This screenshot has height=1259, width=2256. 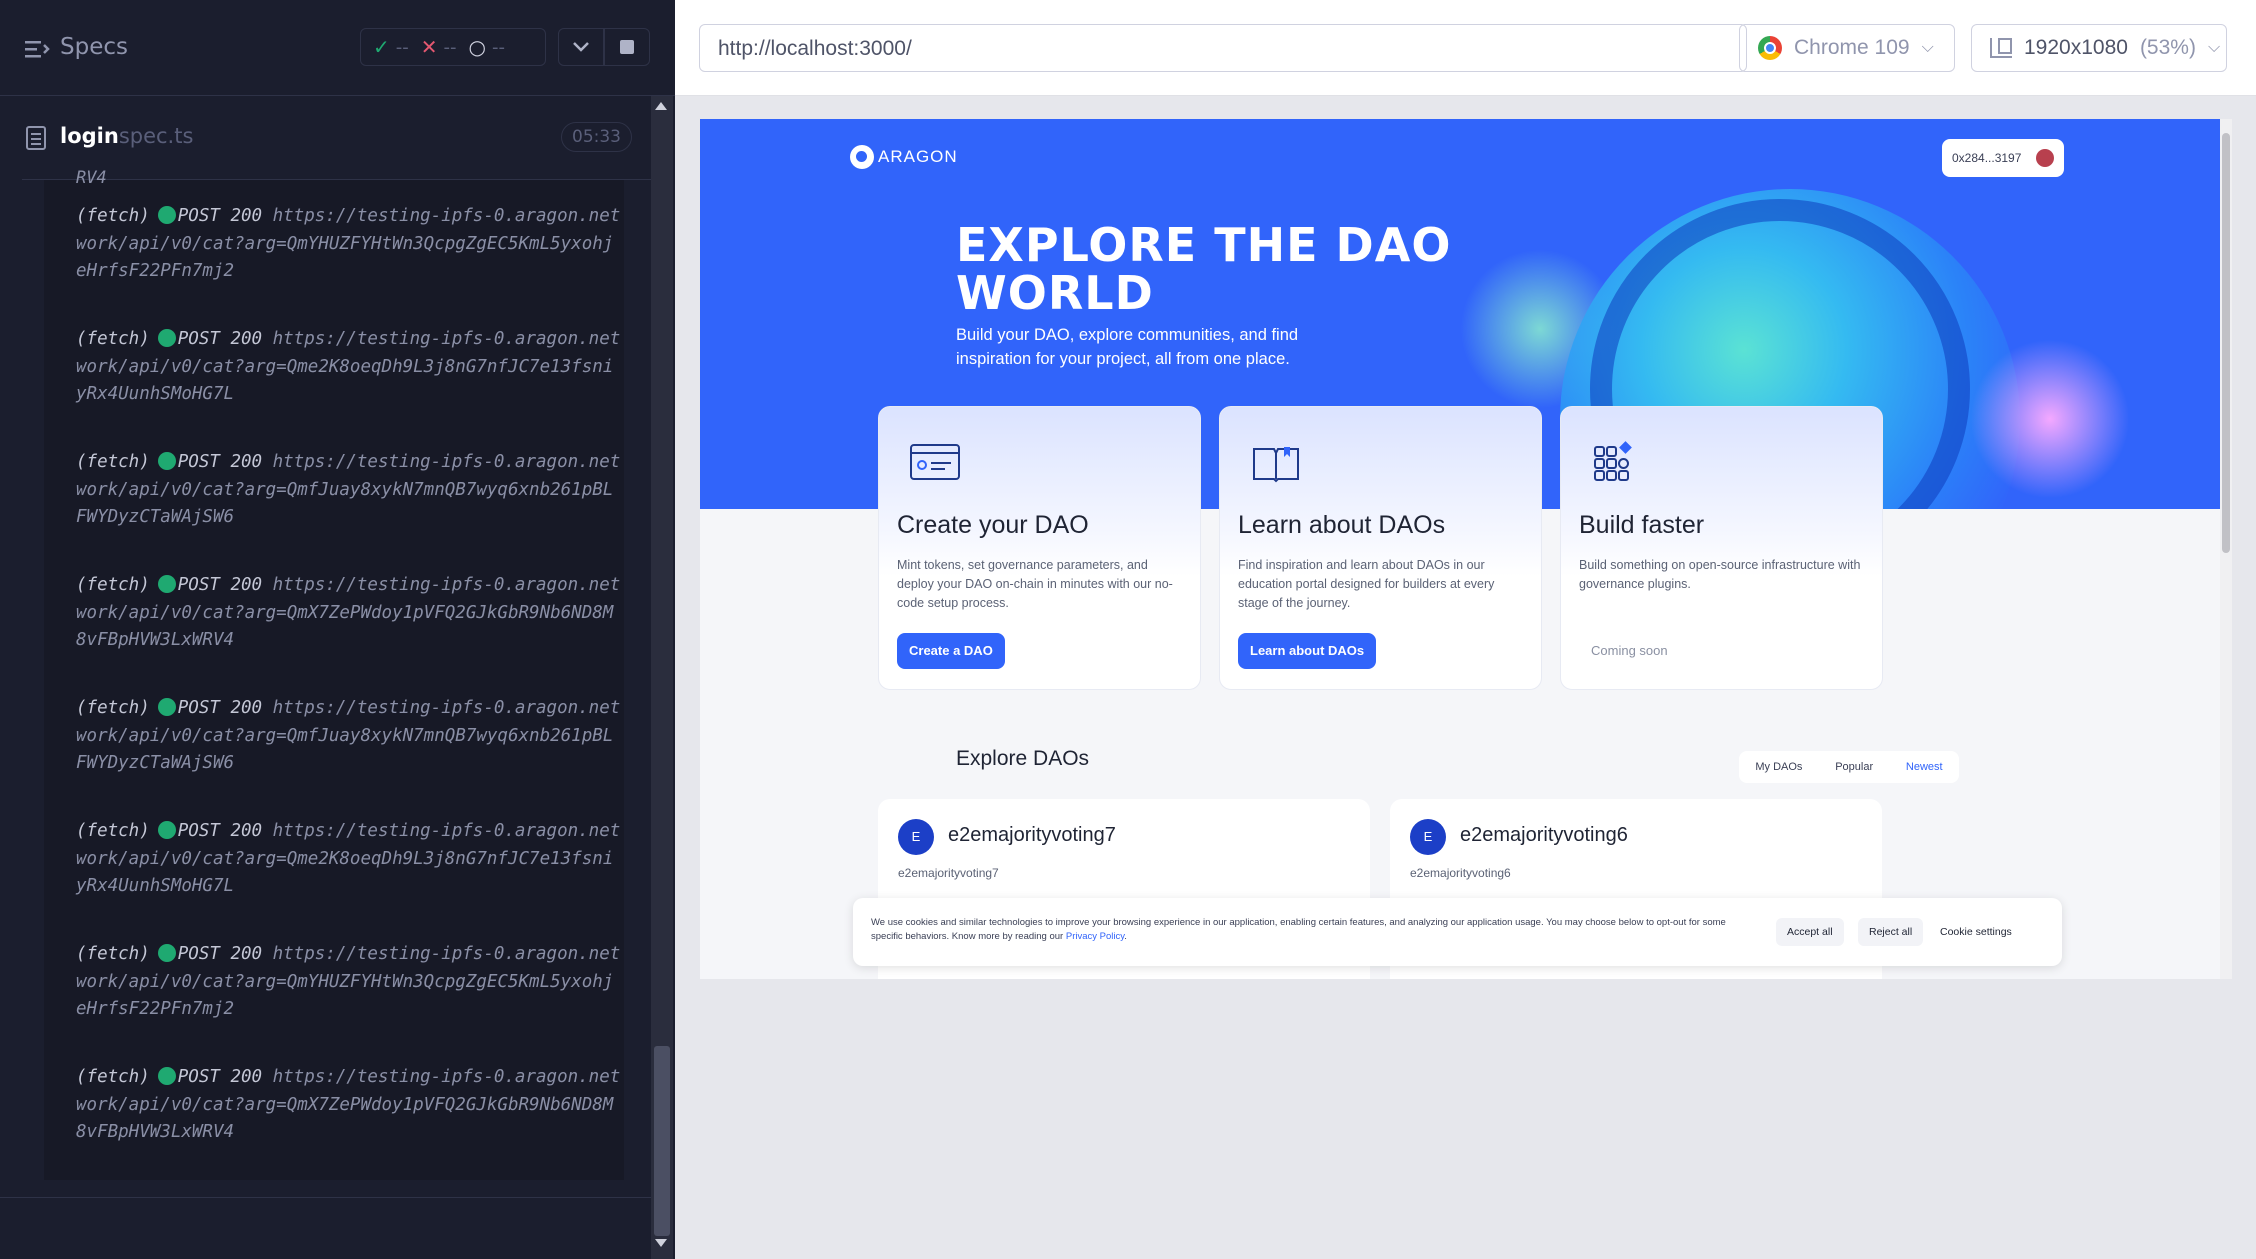 I want to click on failed-count: --, so click(x=450, y=47).